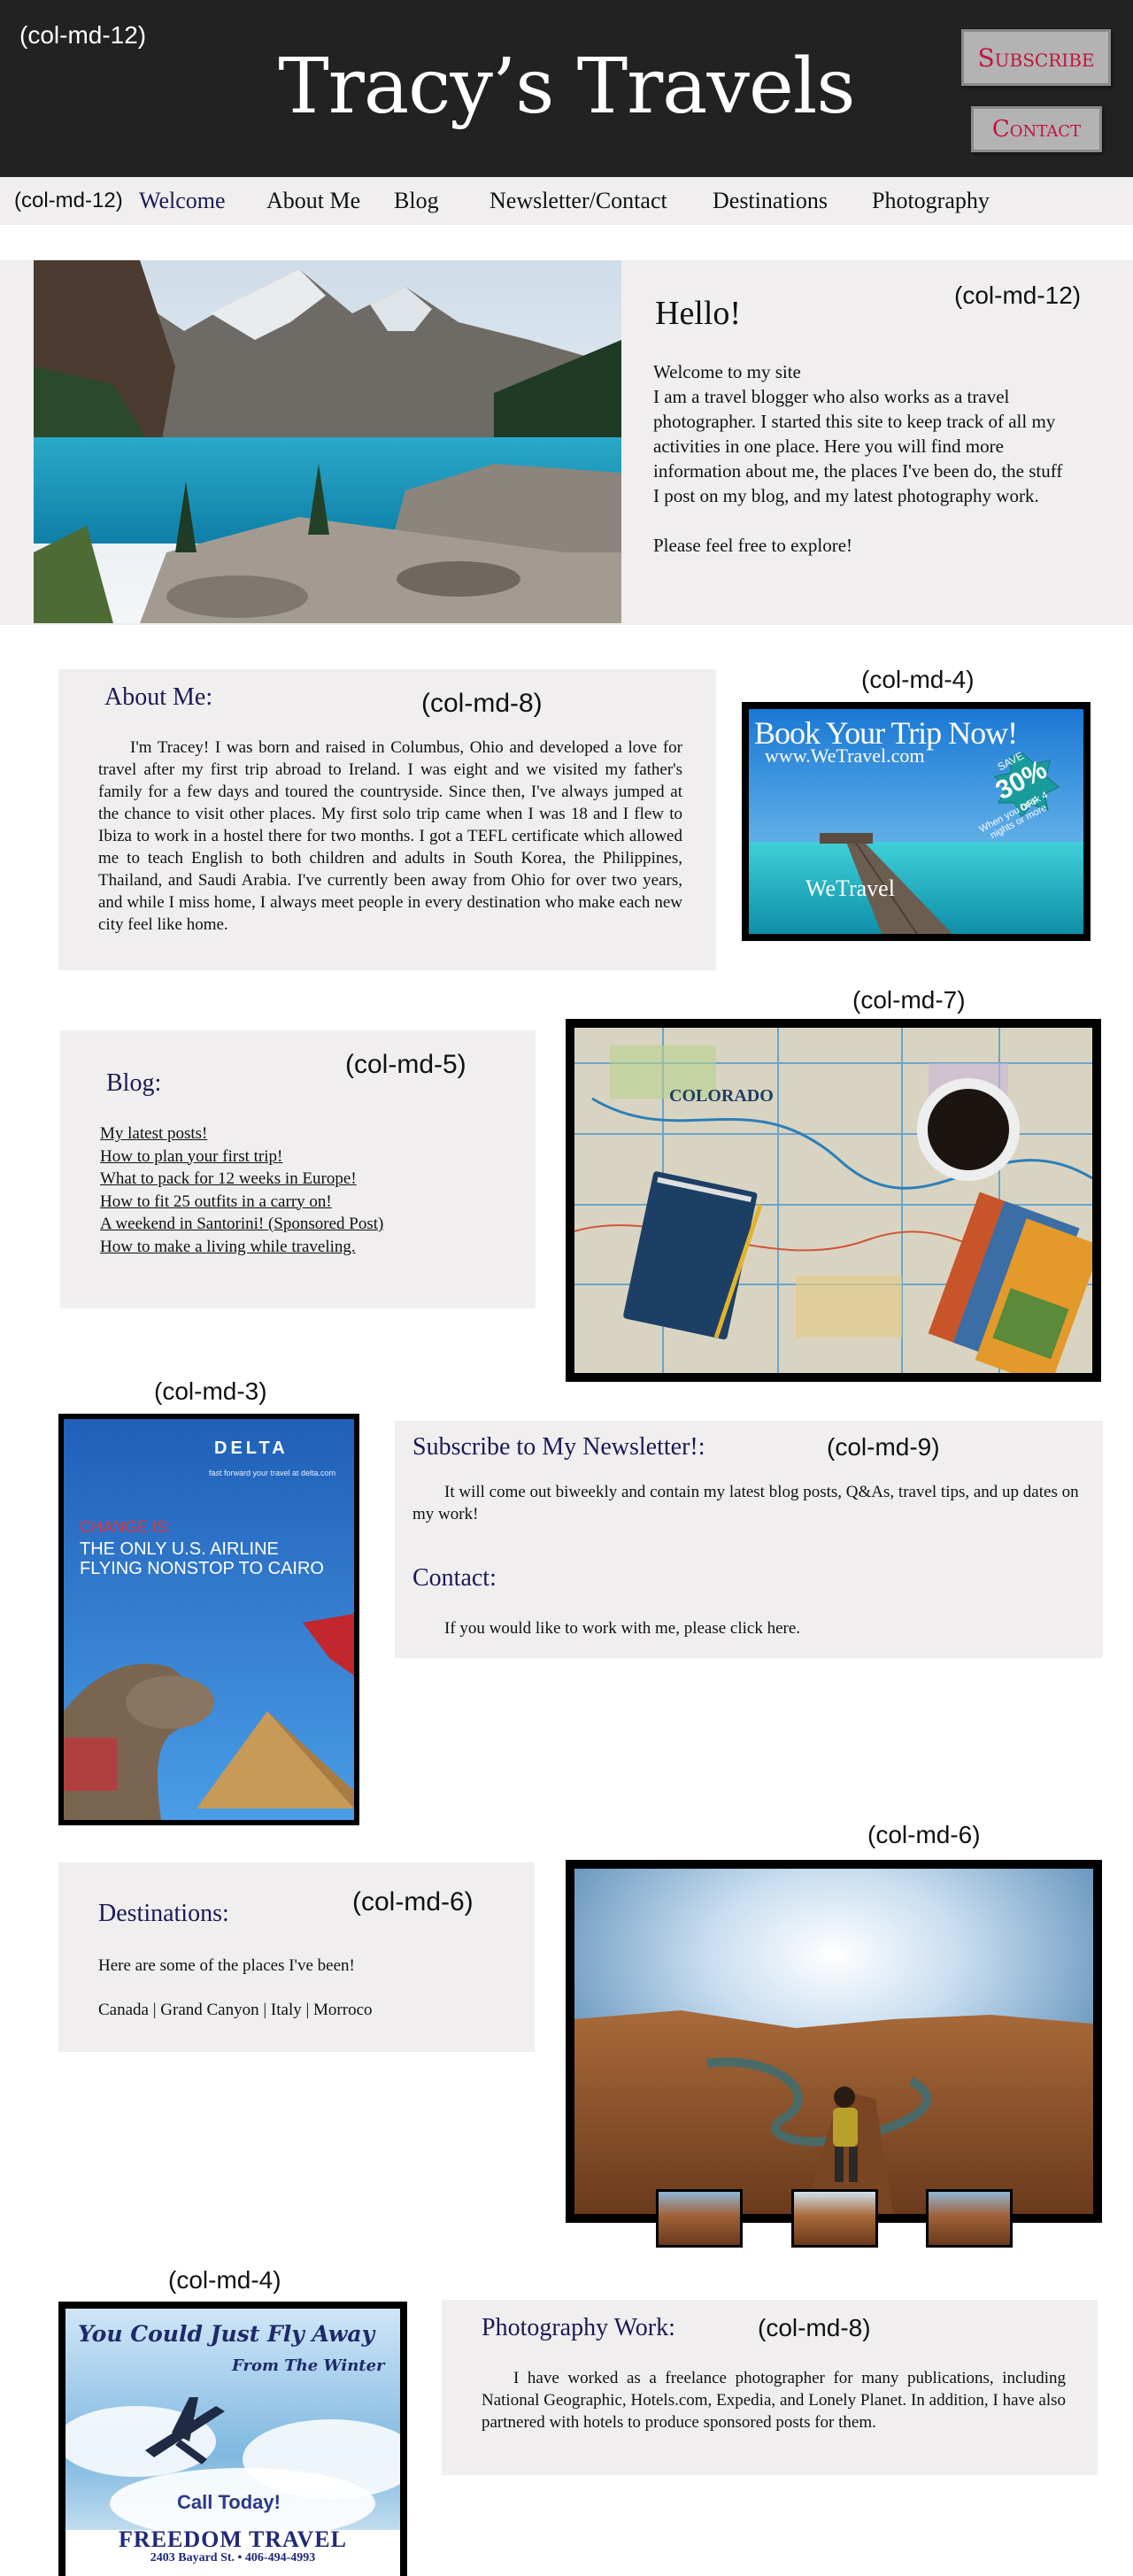 This screenshot has height=2576, width=1133. I want to click on map-photo, so click(833, 1200).